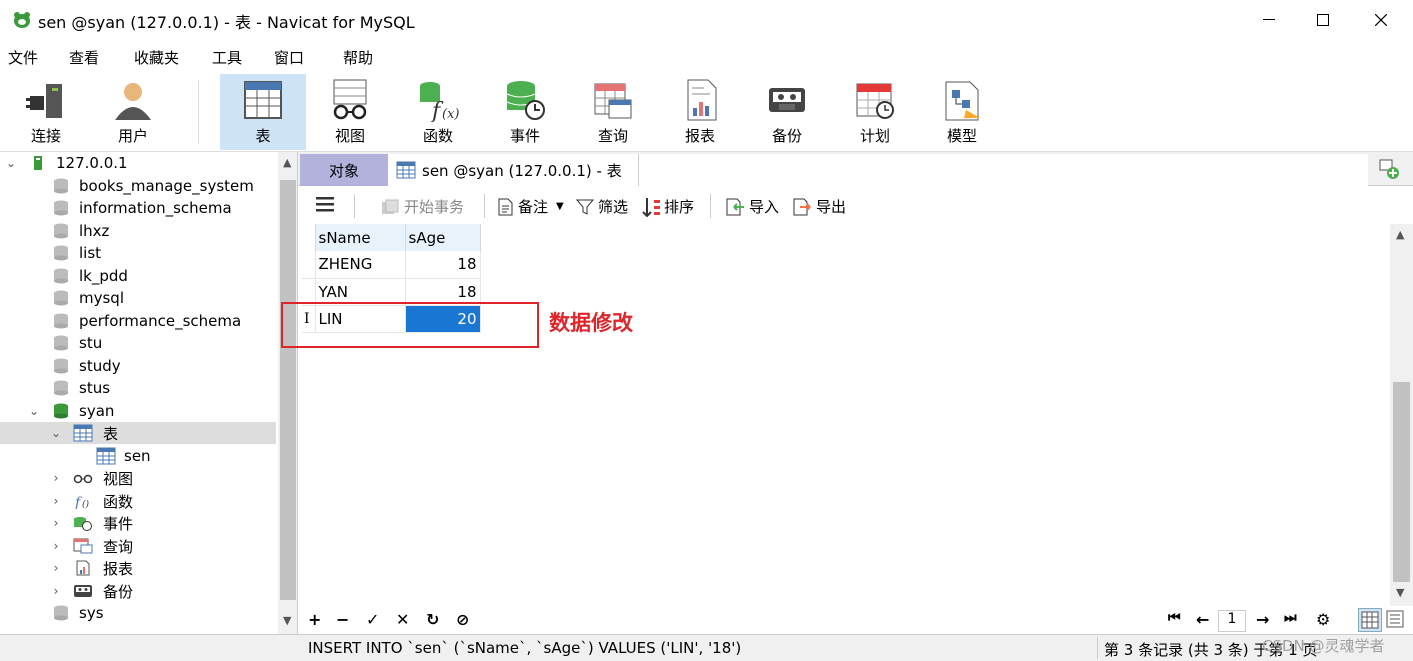 This screenshot has width=1413, height=661. I want to click on sidebar-scrollbar: ▲ ▼, so click(287, 394).